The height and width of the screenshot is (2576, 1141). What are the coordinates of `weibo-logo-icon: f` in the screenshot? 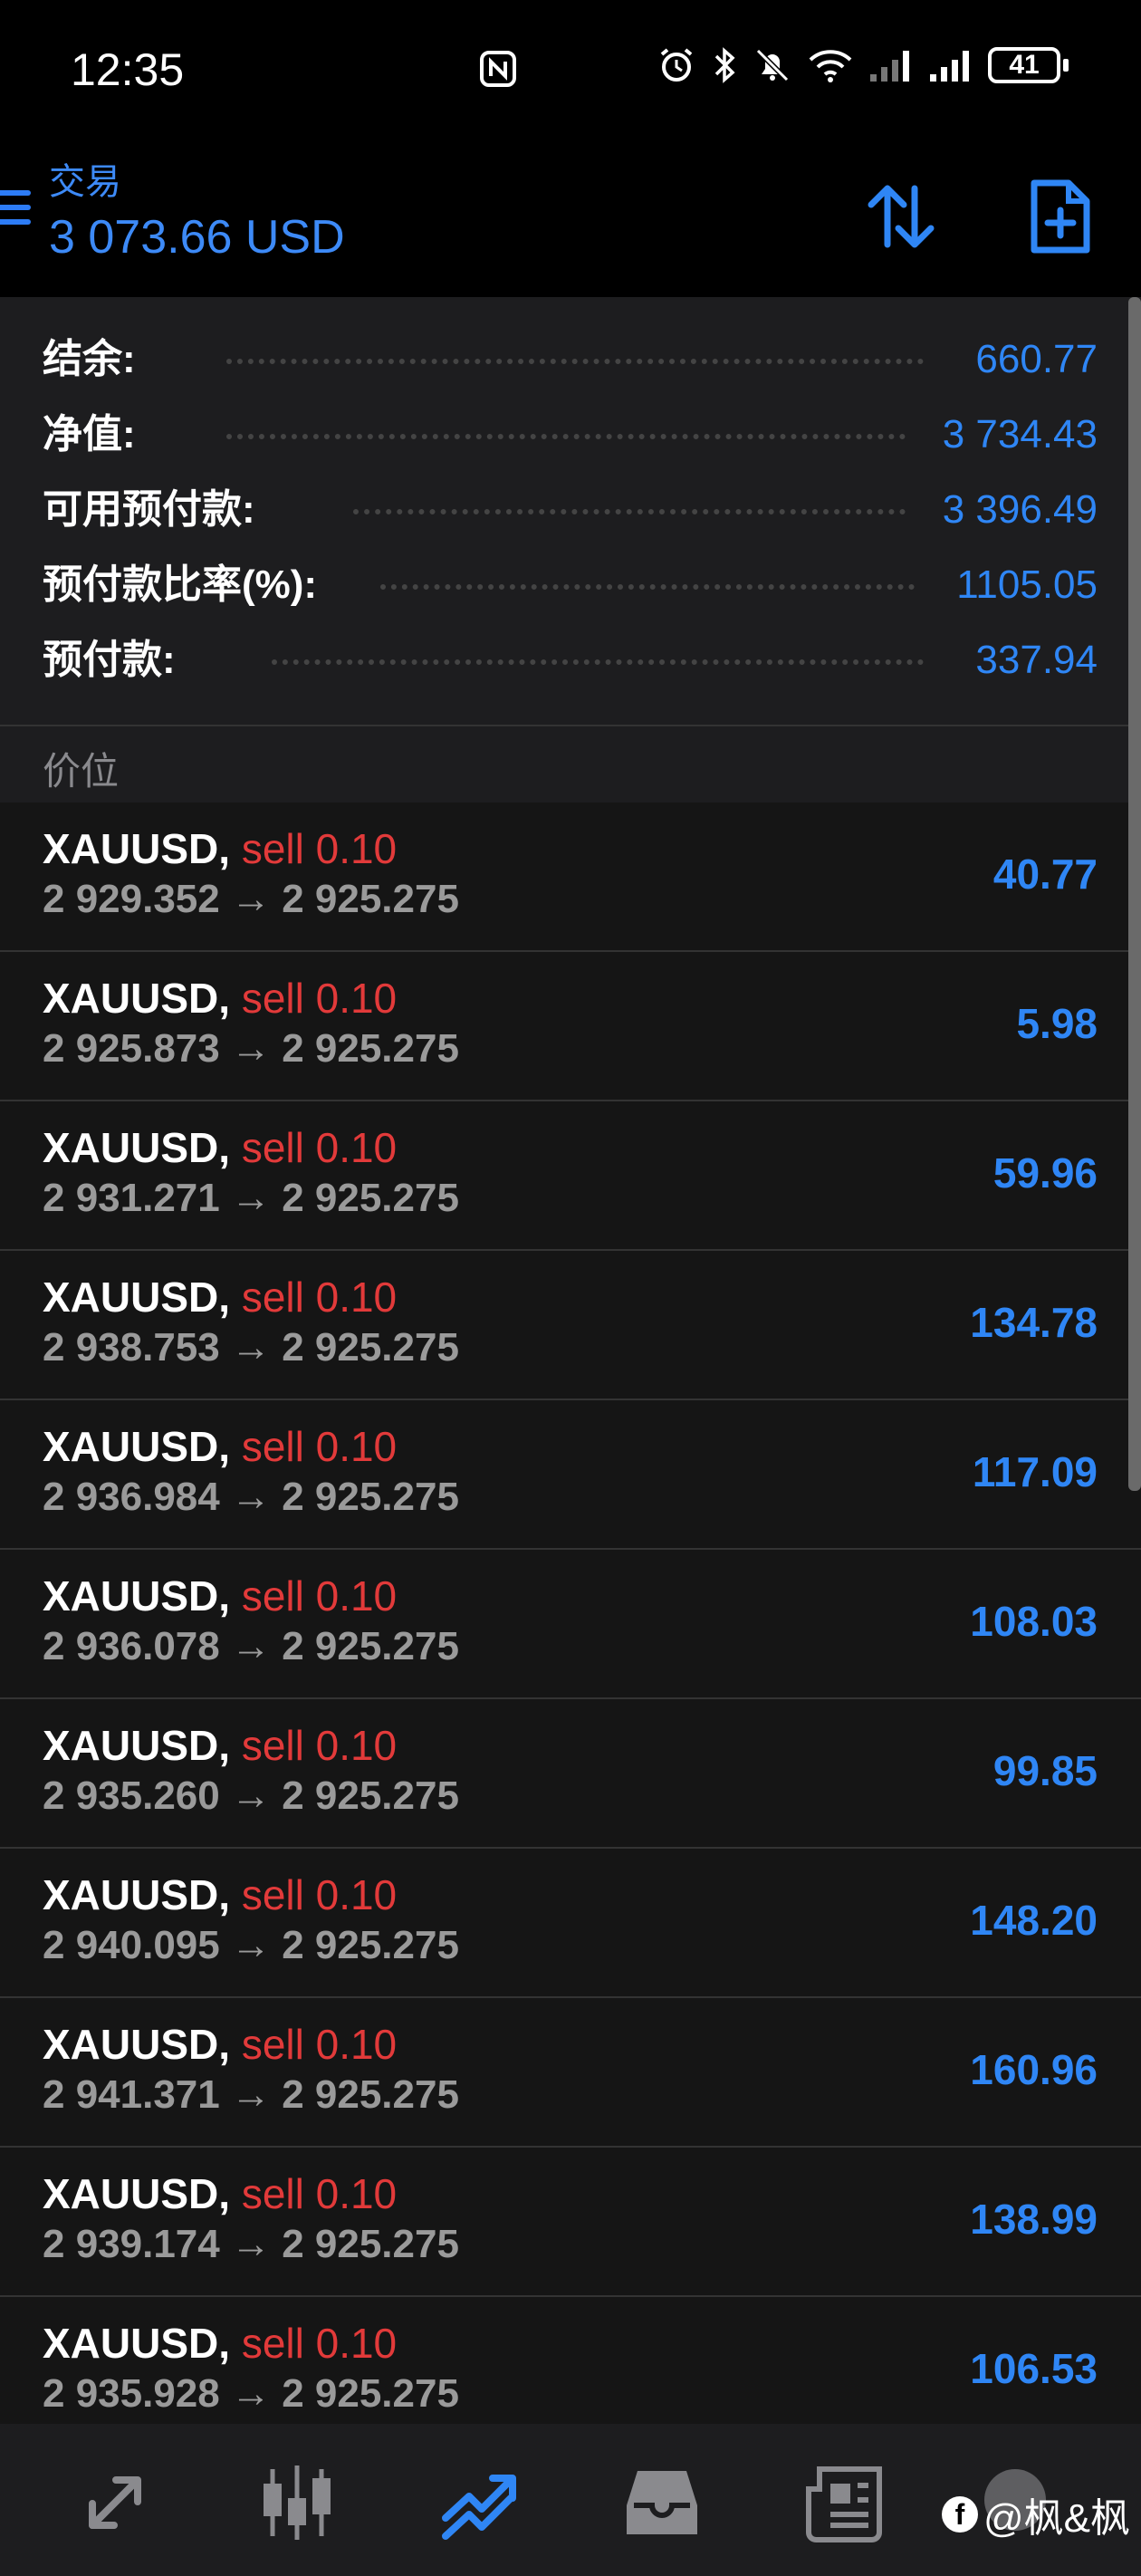 It's located at (960, 2514).